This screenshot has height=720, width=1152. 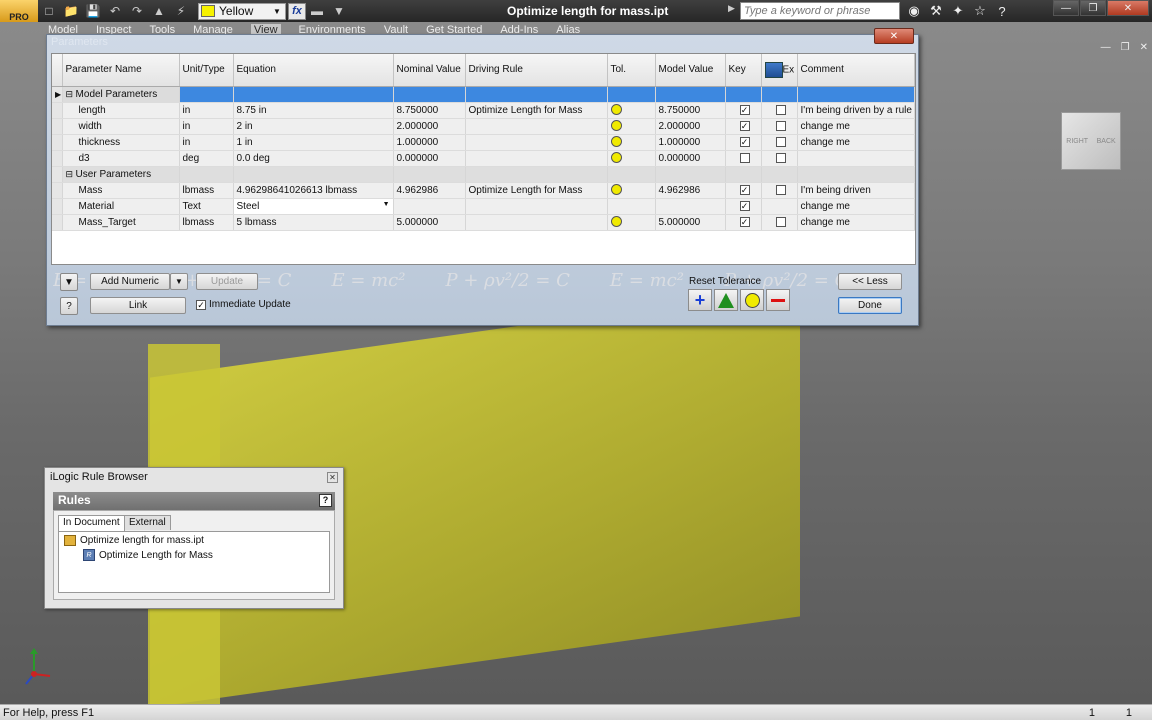 I want to click on parameter-equation: 5 lbmass, so click(x=313, y=222).